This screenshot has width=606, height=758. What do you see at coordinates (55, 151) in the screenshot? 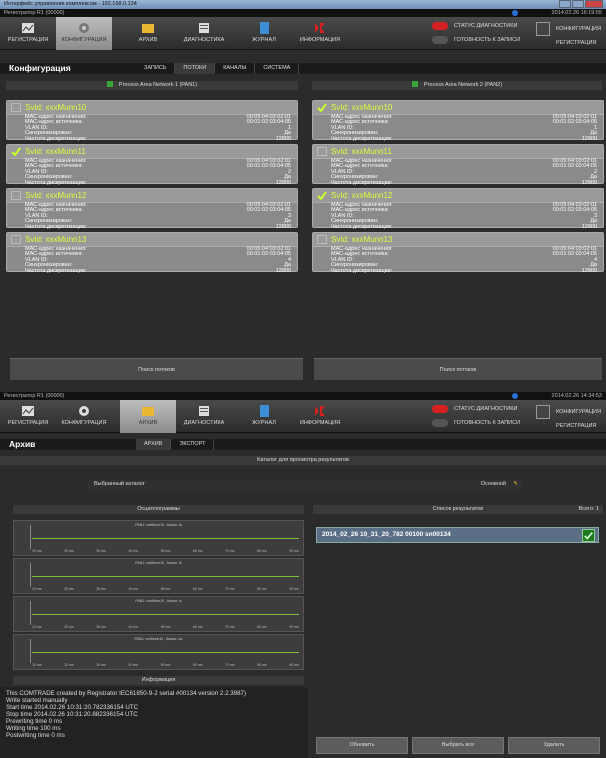
I see `stream-name: SvId: xxxMunn11` at bounding box center [55, 151].